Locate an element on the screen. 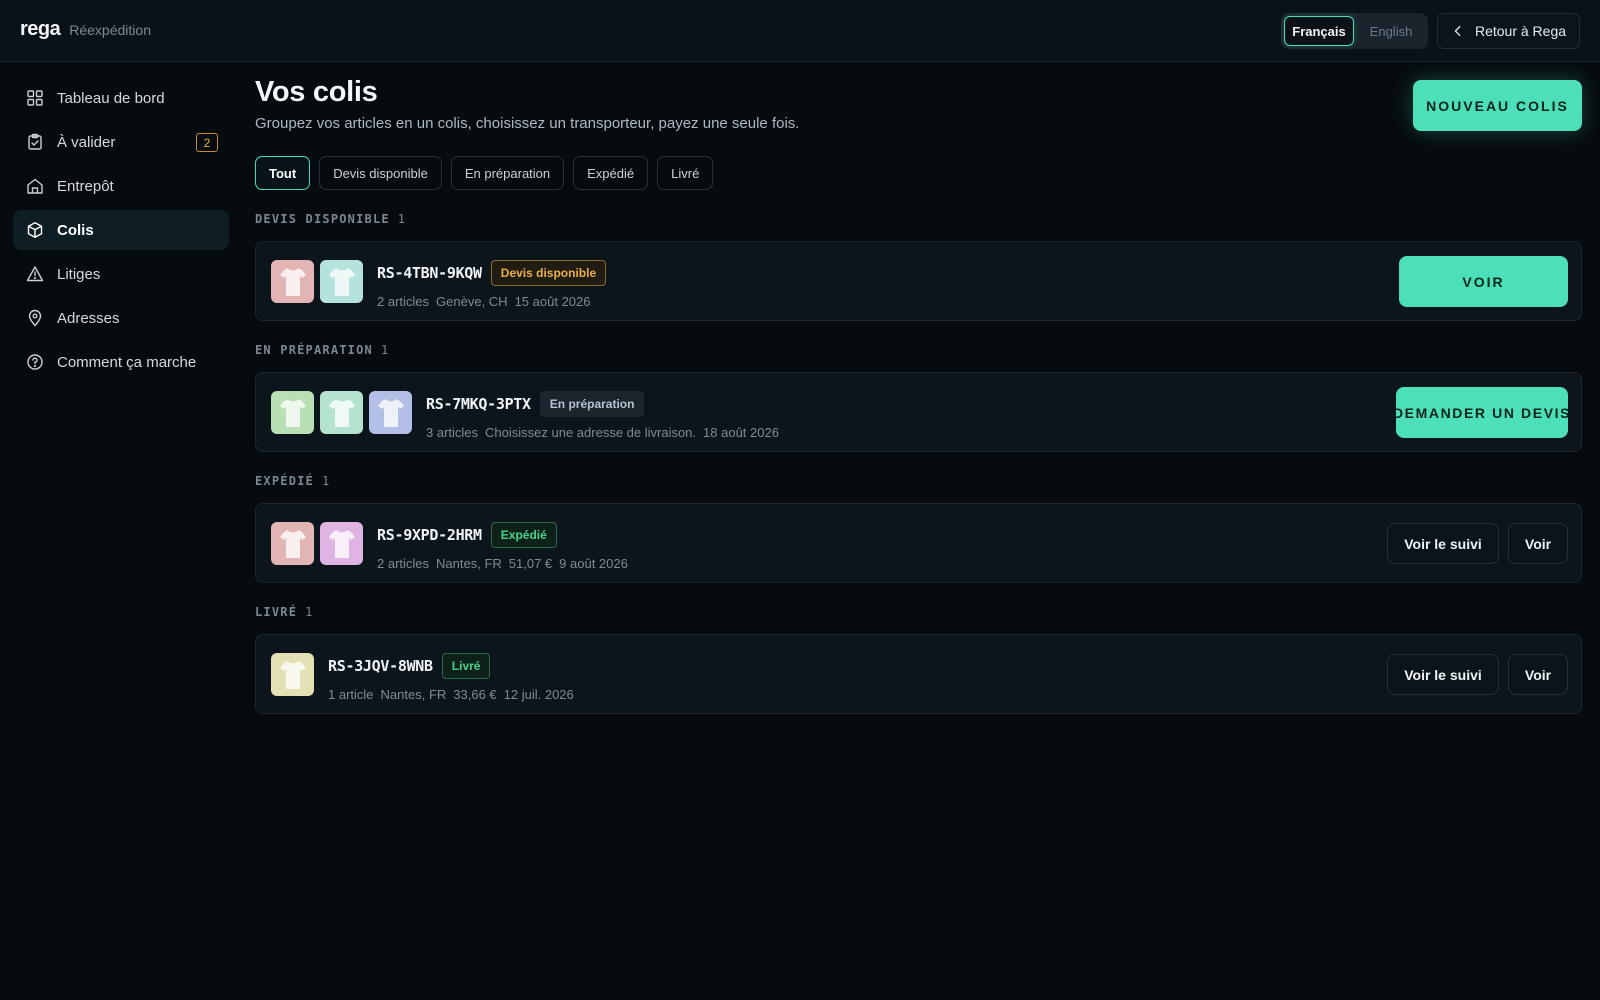  sidebar-item-disputes: Litiges is located at coordinates (121, 274).